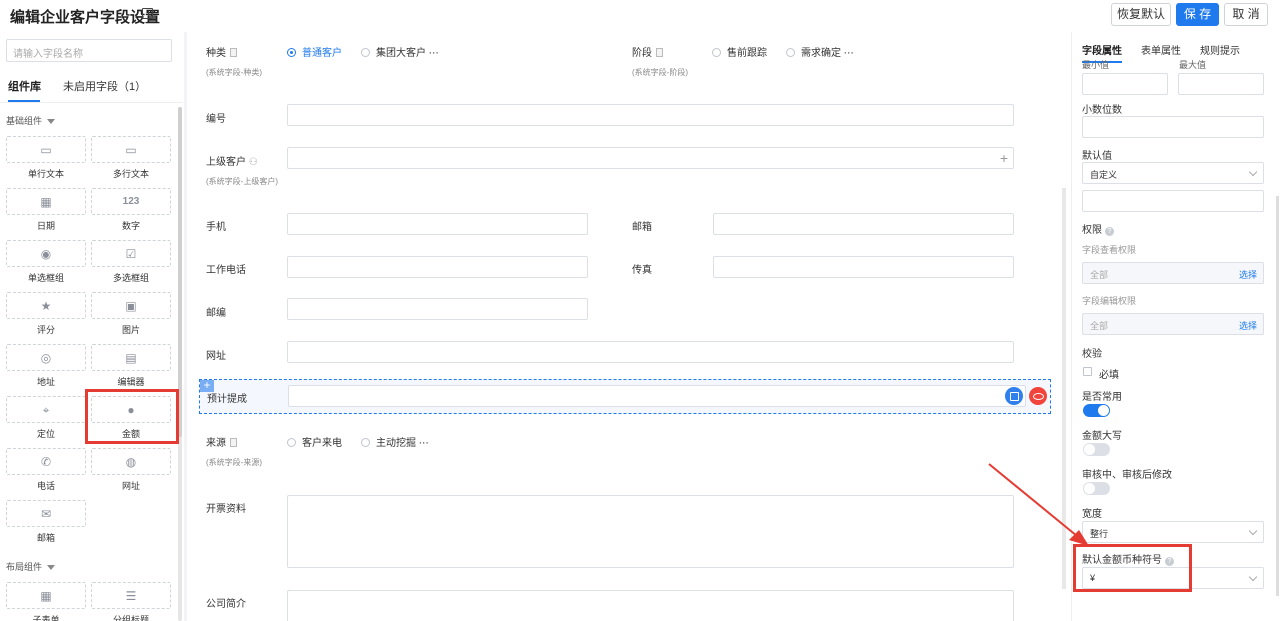  I want to click on tab-component-library: 组件库, so click(24, 86).